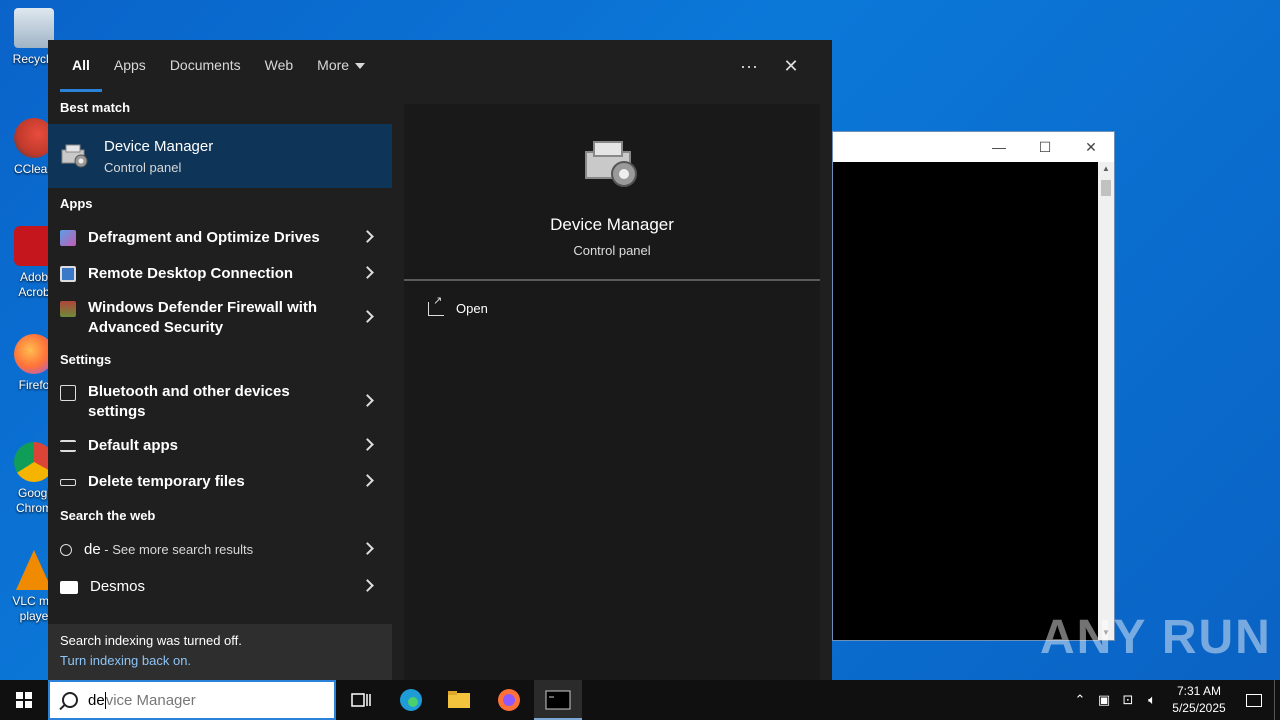  I want to click on result-remote-desktop: Remote Desktop Connection, so click(220, 274).